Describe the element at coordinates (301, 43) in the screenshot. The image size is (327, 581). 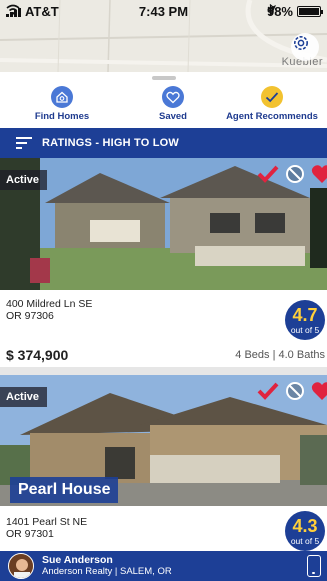
I see `gear-icon` at that location.